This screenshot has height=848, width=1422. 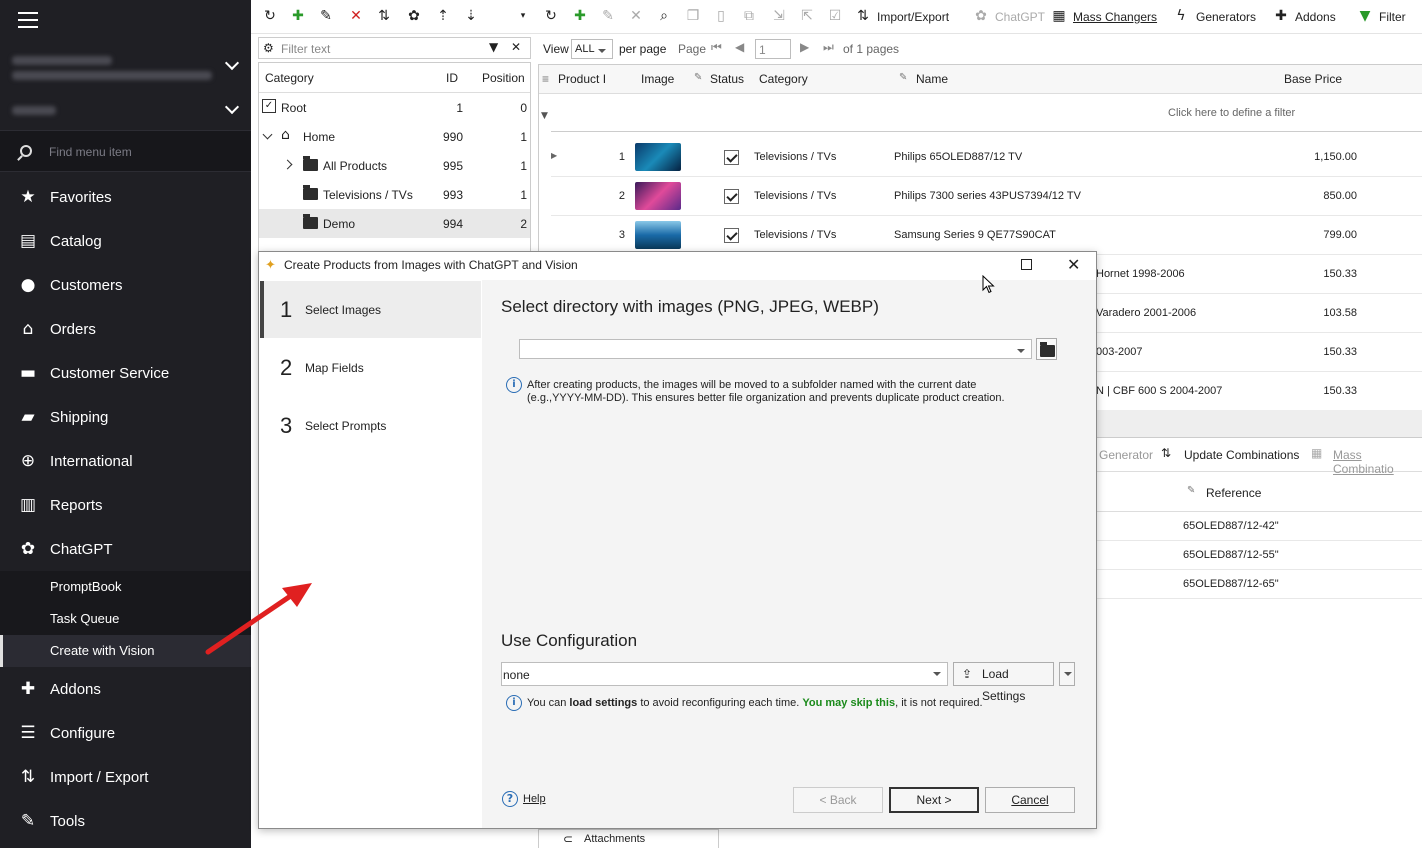 I want to click on copy-icon: ❐, so click(x=693, y=16).